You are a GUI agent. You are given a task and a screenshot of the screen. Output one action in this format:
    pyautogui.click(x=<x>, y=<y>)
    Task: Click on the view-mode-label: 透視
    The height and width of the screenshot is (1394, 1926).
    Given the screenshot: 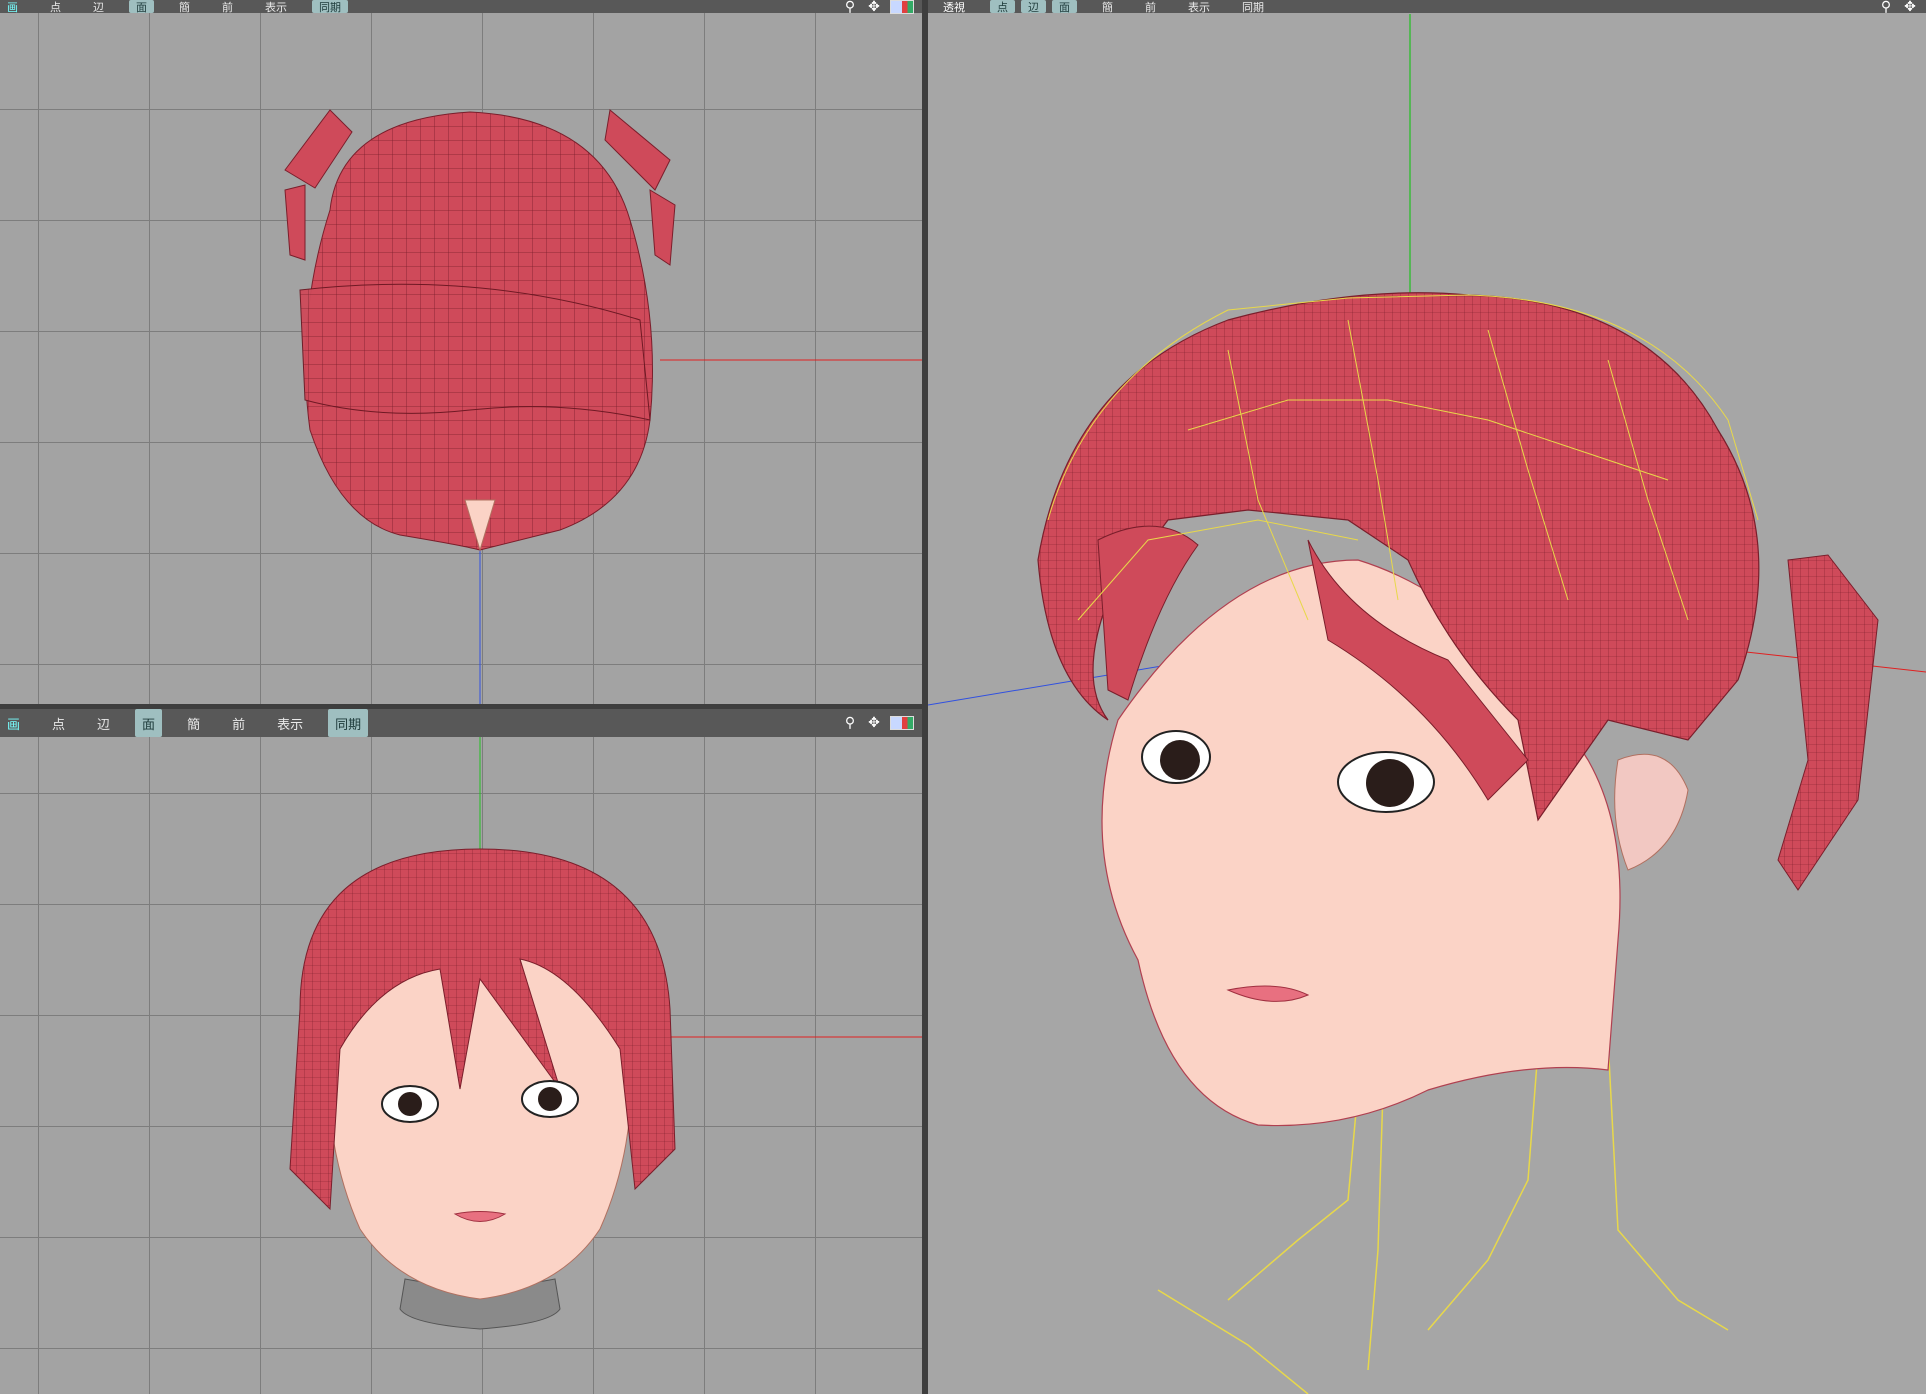 What is the action you would take?
    pyautogui.click(x=954, y=7)
    